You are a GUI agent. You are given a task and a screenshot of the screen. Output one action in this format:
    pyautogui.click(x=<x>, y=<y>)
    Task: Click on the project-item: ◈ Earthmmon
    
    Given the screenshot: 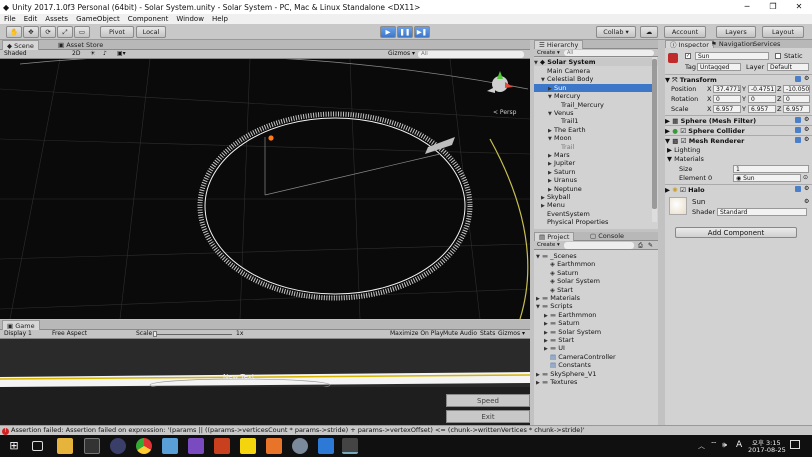 What is the action you would take?
    pyautogui.click(x=596, y=264)
    